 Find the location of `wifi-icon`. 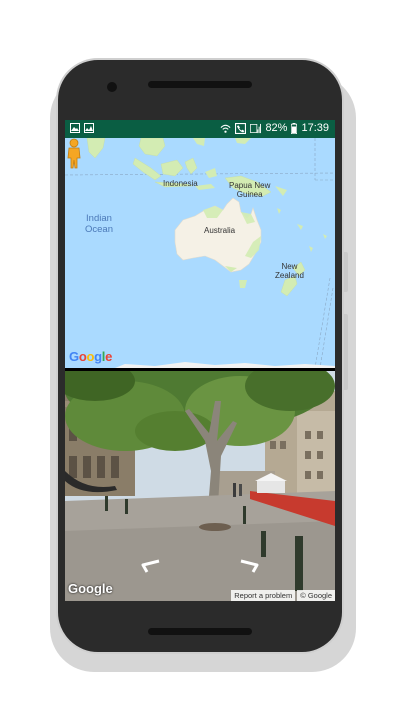

wifi-icon is located at coordinates (225, 128).